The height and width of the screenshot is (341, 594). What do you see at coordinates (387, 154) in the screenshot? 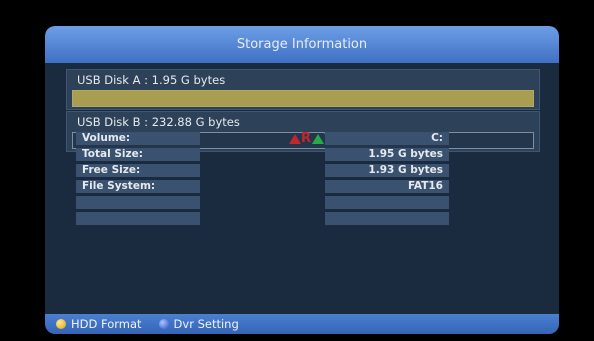
I see `total-size-value: 1.95 G bytes` at bounding box center [387, 154].